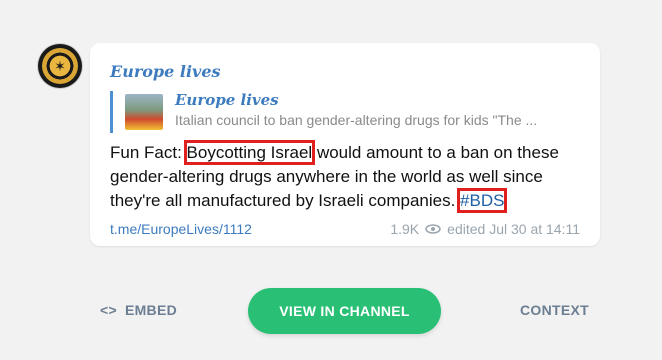 This screenshot has height=360, width=662. What do you see at coordinates (513, 229) in the screenshot?
I see `edited-timestamp: edited Jul 30 at 14:11` at bounding box center [513, 229].